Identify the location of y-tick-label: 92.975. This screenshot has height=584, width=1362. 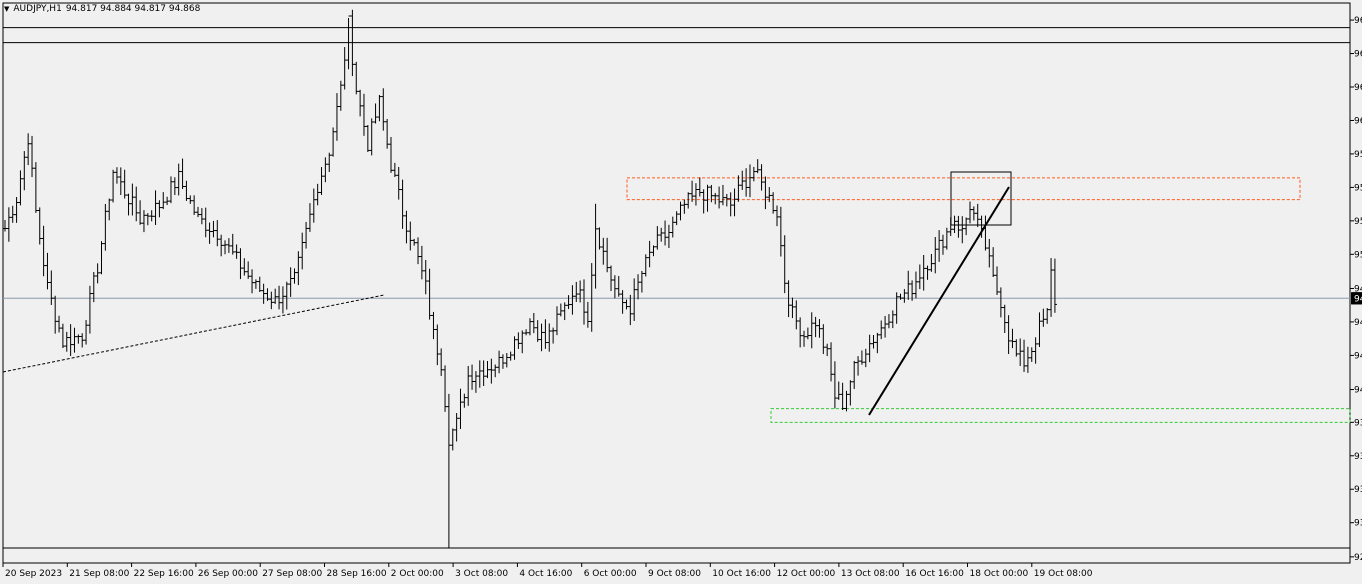
(1358, 558).